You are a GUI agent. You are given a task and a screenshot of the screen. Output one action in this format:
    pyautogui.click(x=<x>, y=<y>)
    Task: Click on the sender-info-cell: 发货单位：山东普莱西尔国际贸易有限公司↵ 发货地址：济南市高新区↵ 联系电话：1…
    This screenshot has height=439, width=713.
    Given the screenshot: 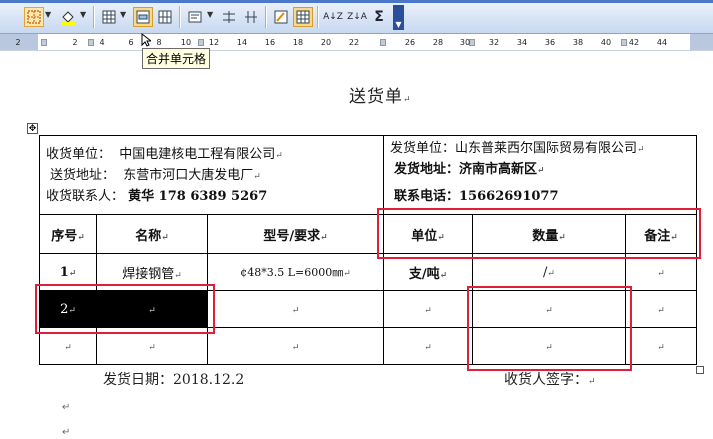 What is the action you would take?
    pyautogui.click(x=540, y=175)
    